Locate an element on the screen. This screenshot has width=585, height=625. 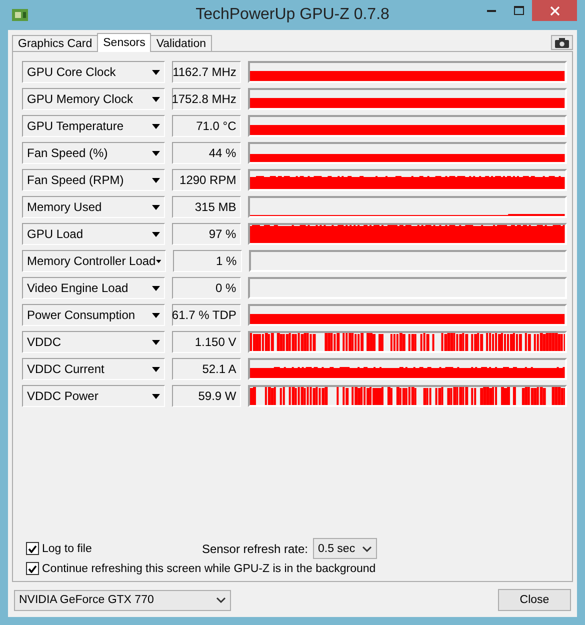
sensor-reading: 1290 RPM is located at coordinates (207, 180).